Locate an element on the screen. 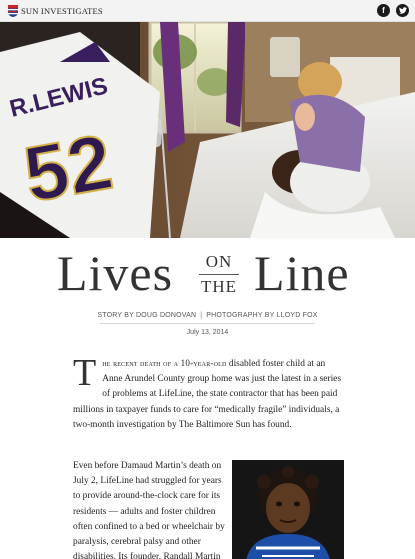  twitter-bird-icon is located at coordinates (402, 10).